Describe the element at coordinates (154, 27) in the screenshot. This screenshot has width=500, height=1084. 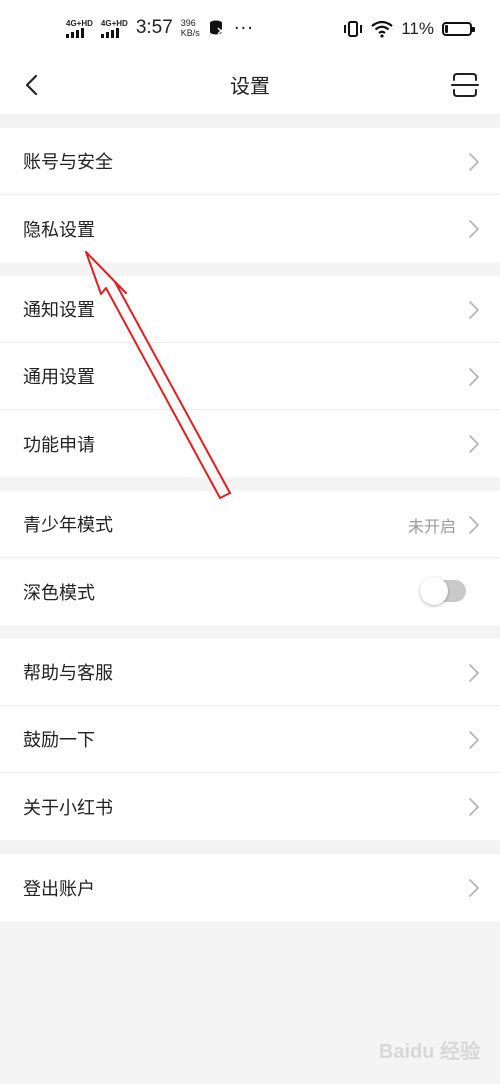
I see `status-time: 3:57` at that location.